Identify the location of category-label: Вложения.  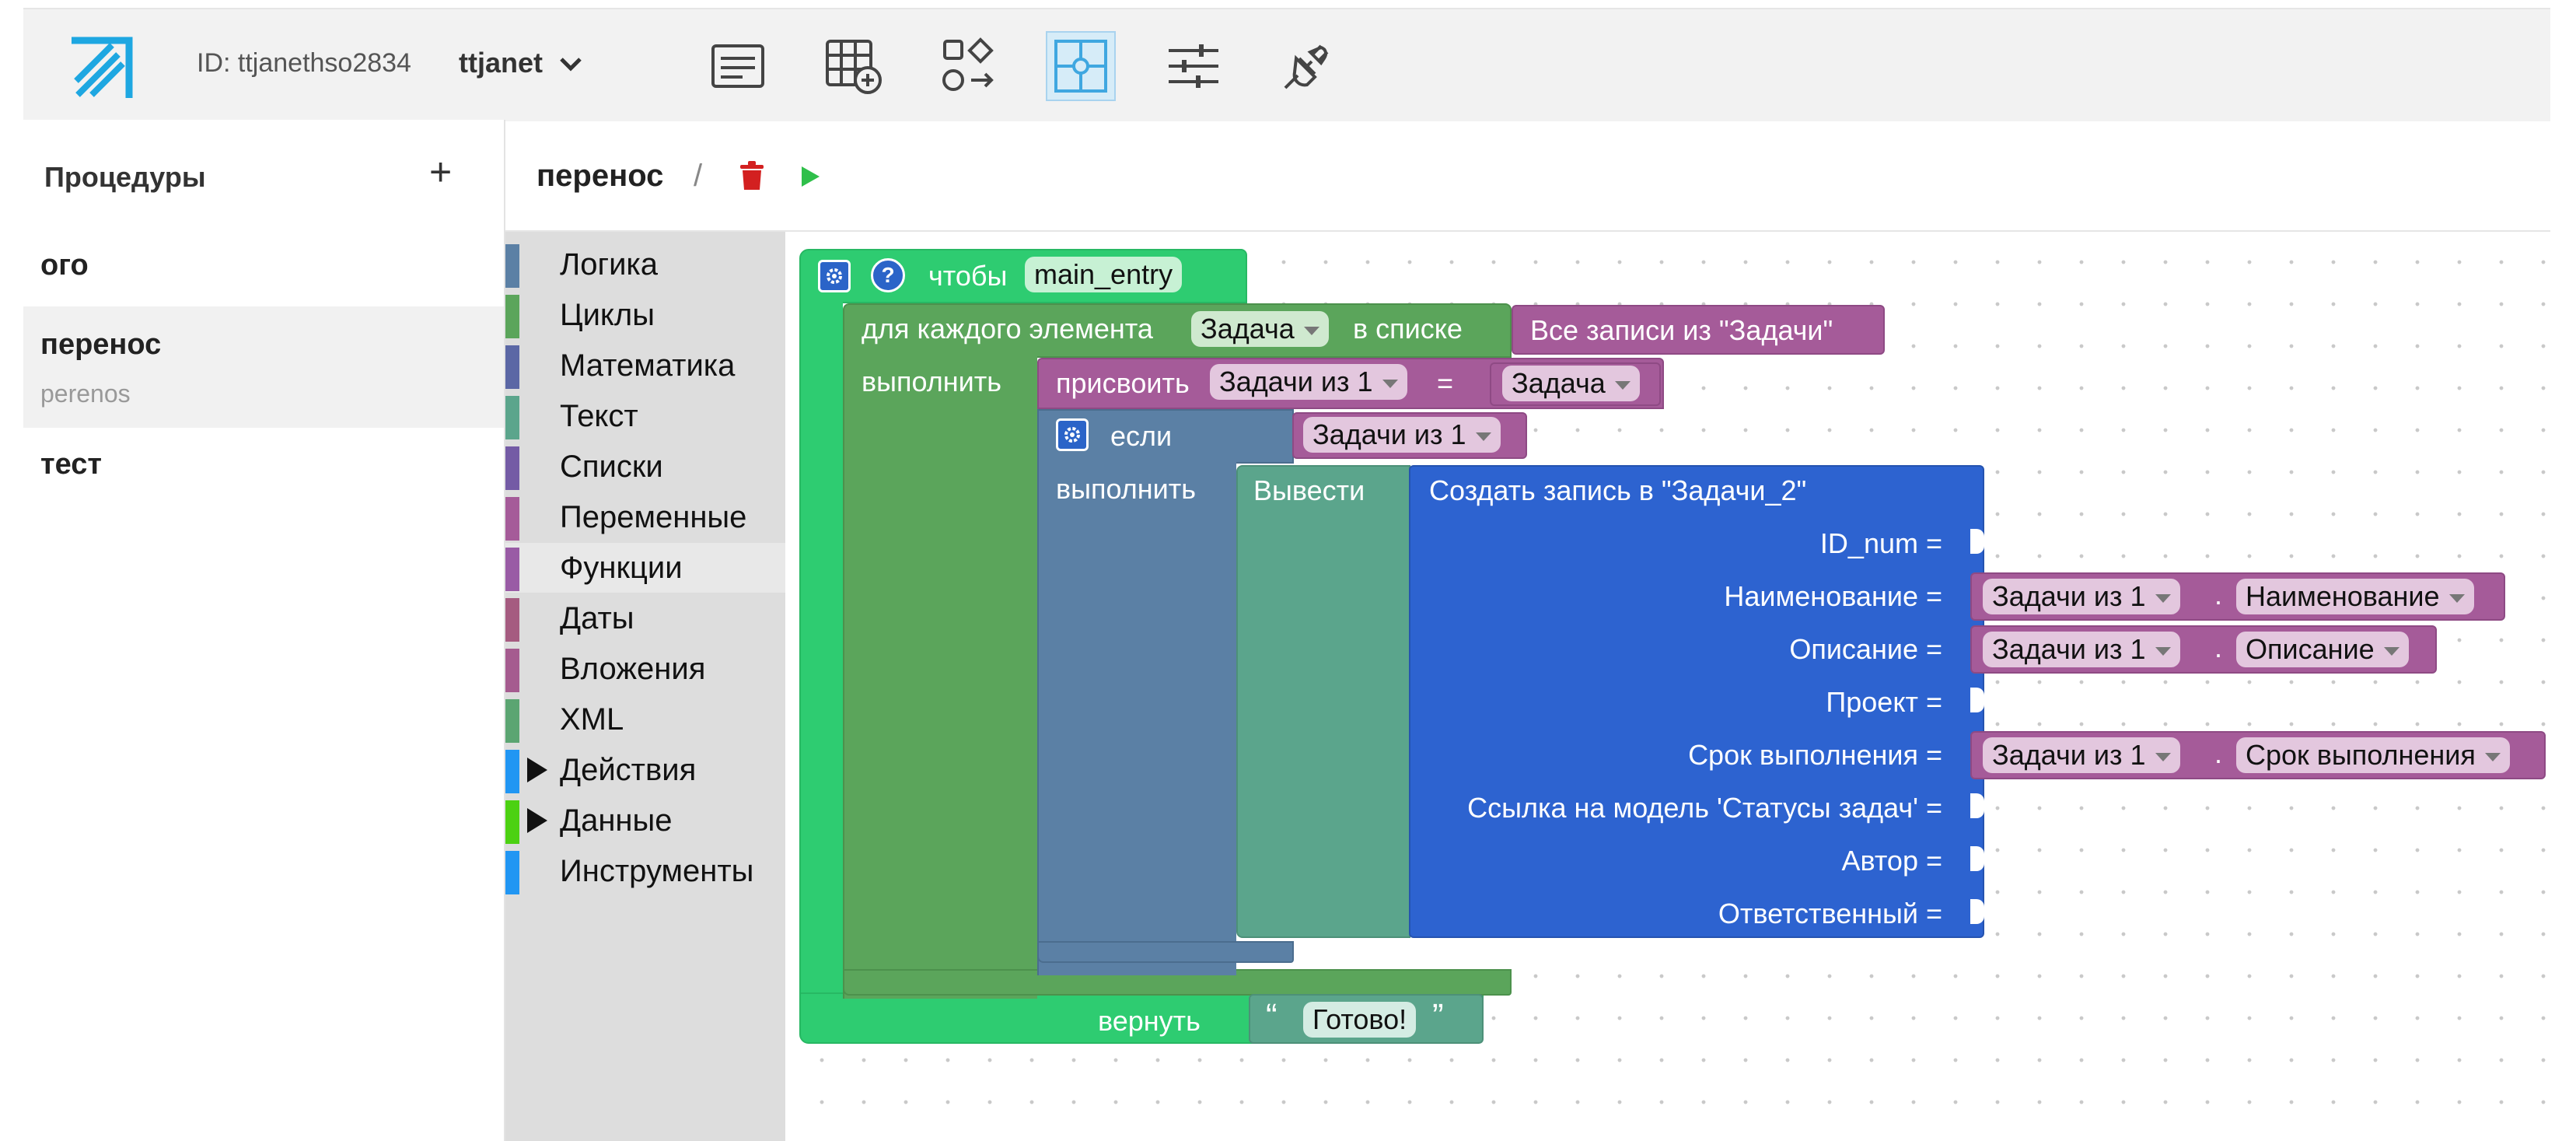
(633, 669).